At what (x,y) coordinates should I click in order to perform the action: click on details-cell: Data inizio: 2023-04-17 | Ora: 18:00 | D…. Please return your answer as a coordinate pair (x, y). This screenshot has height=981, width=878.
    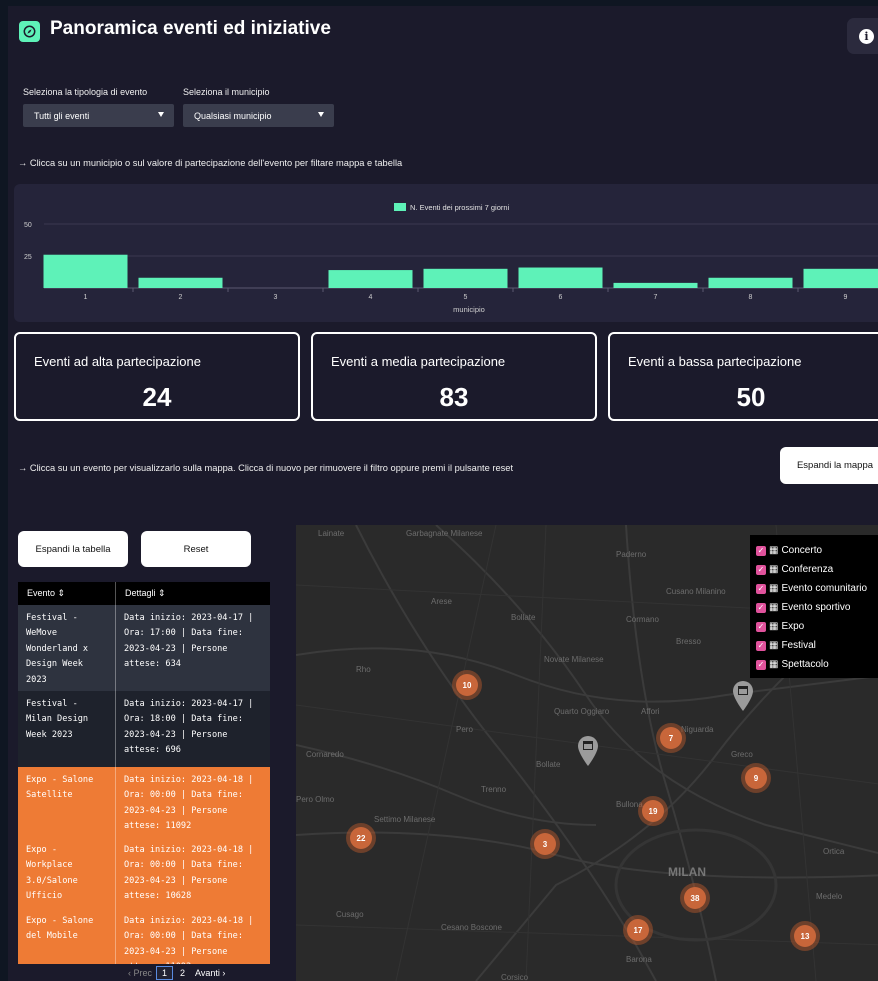
    Looking at the image, I should click on (189, 727).